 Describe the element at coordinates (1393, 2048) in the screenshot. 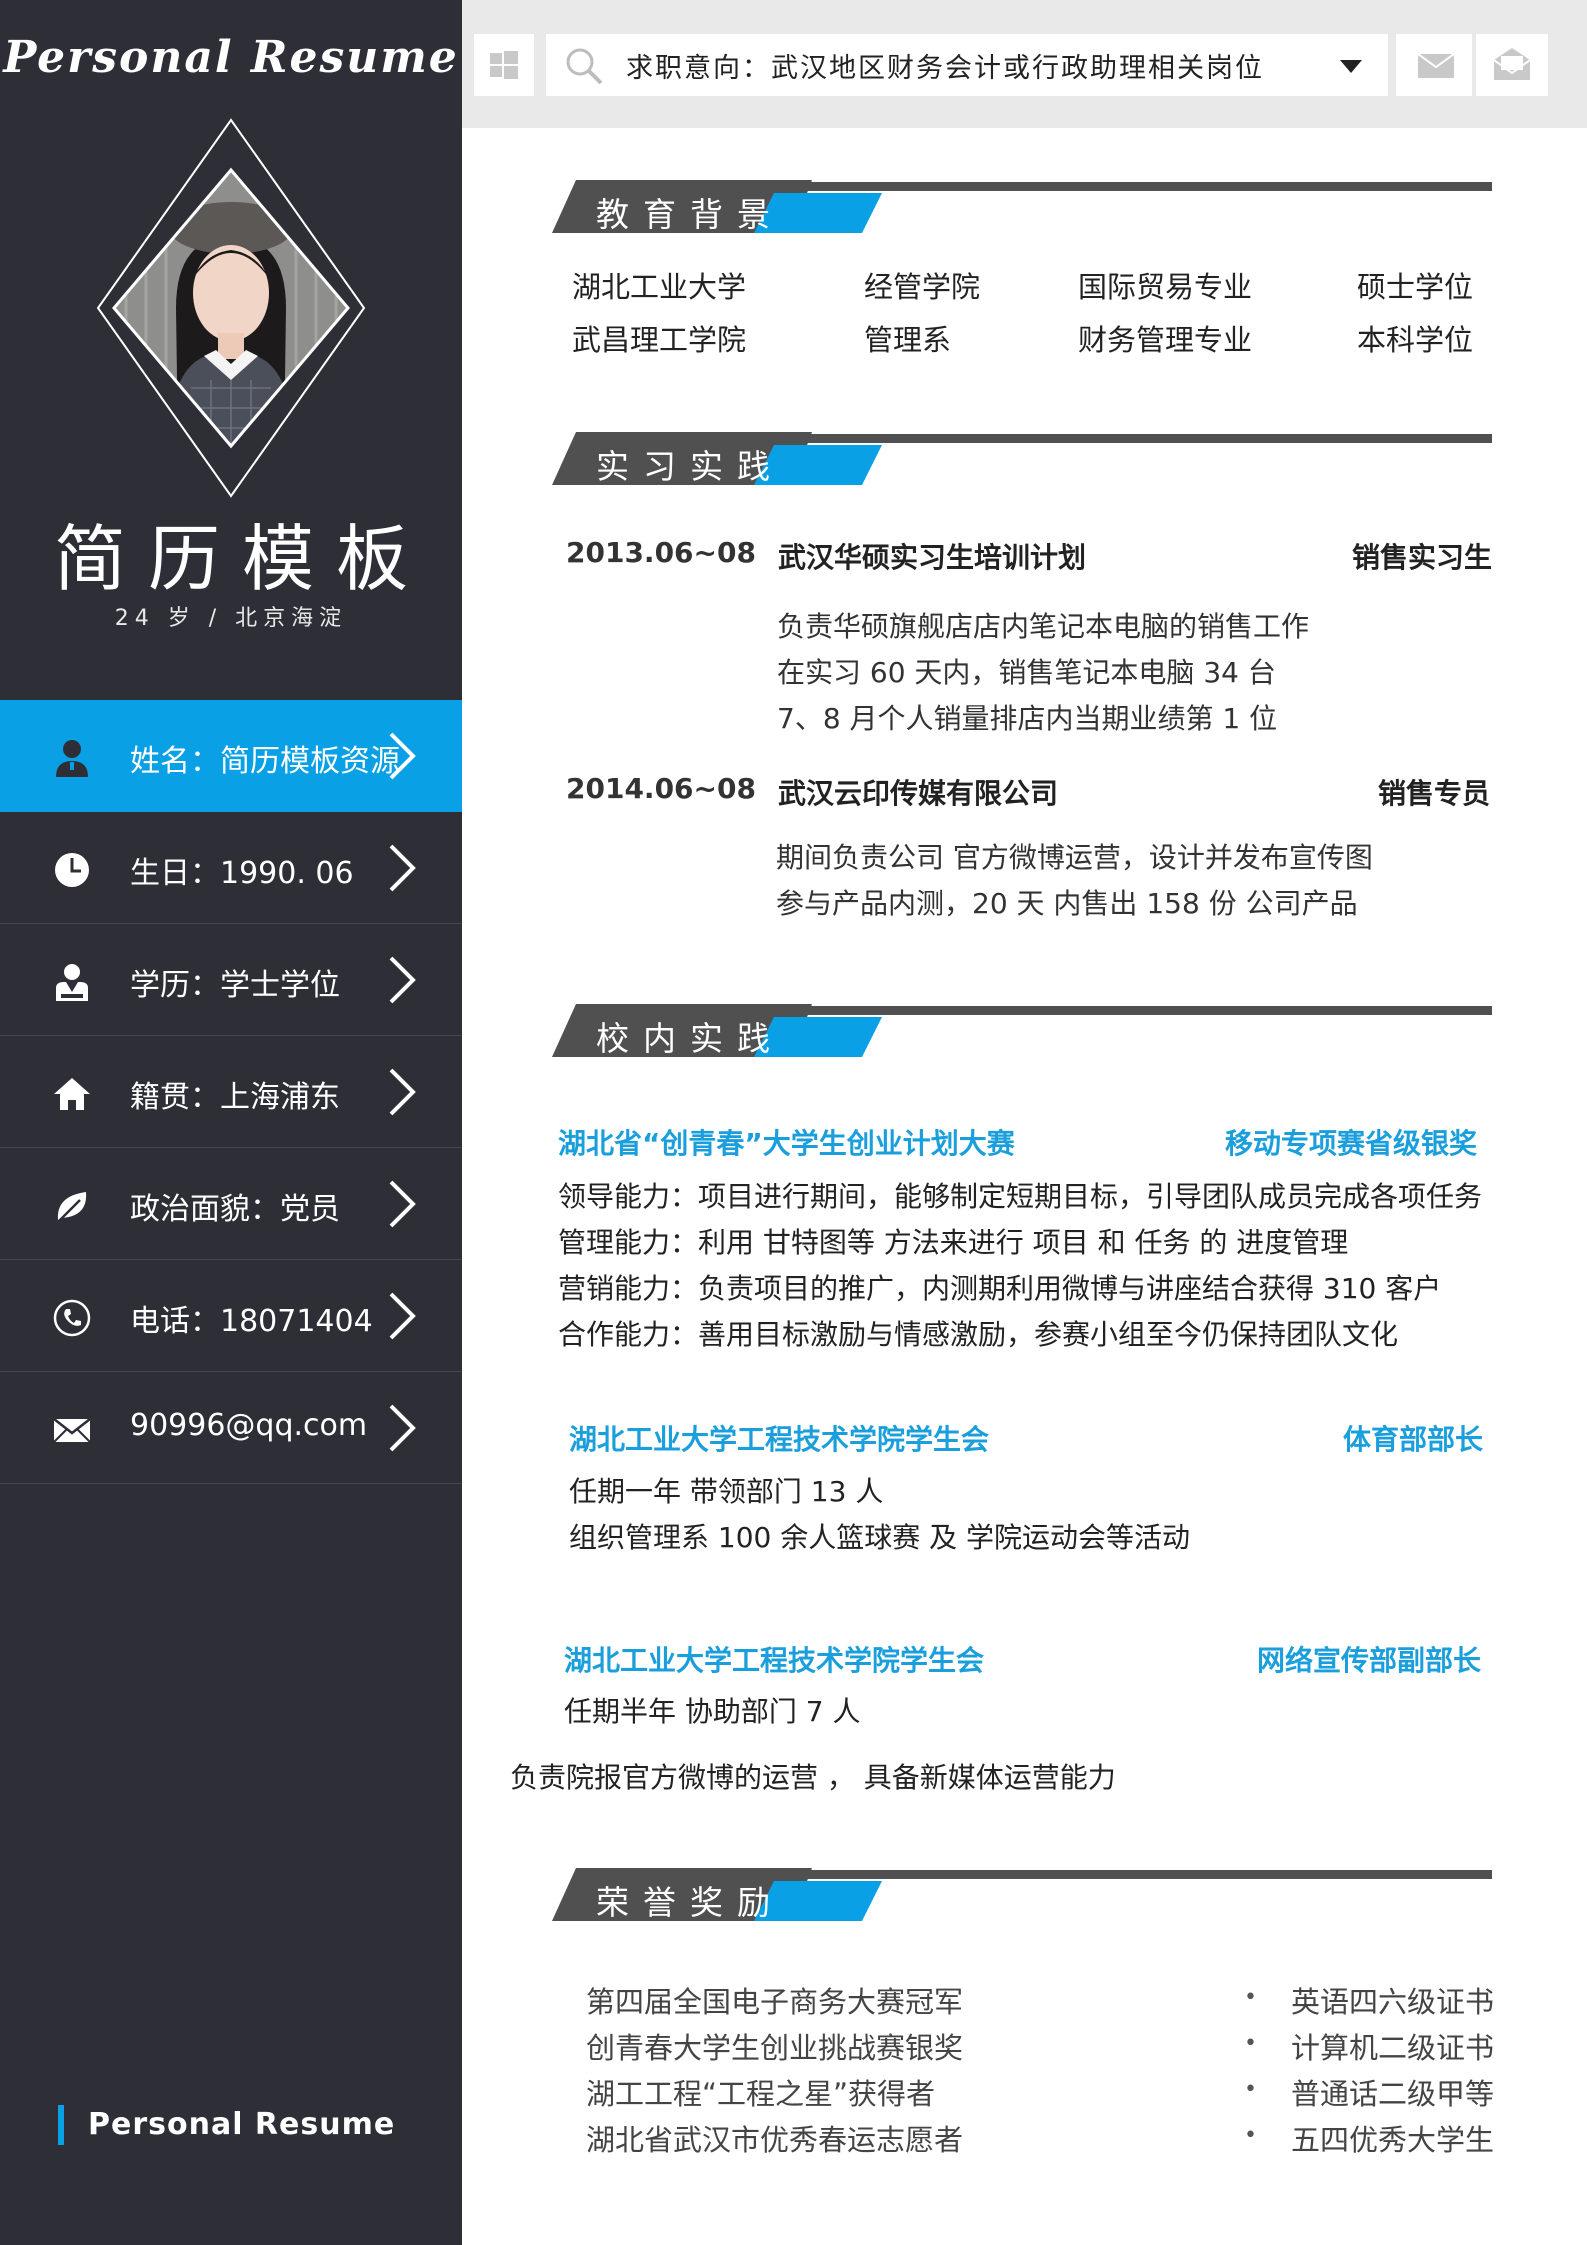

I see `certificate-item: 计算机二级证书` at that location.